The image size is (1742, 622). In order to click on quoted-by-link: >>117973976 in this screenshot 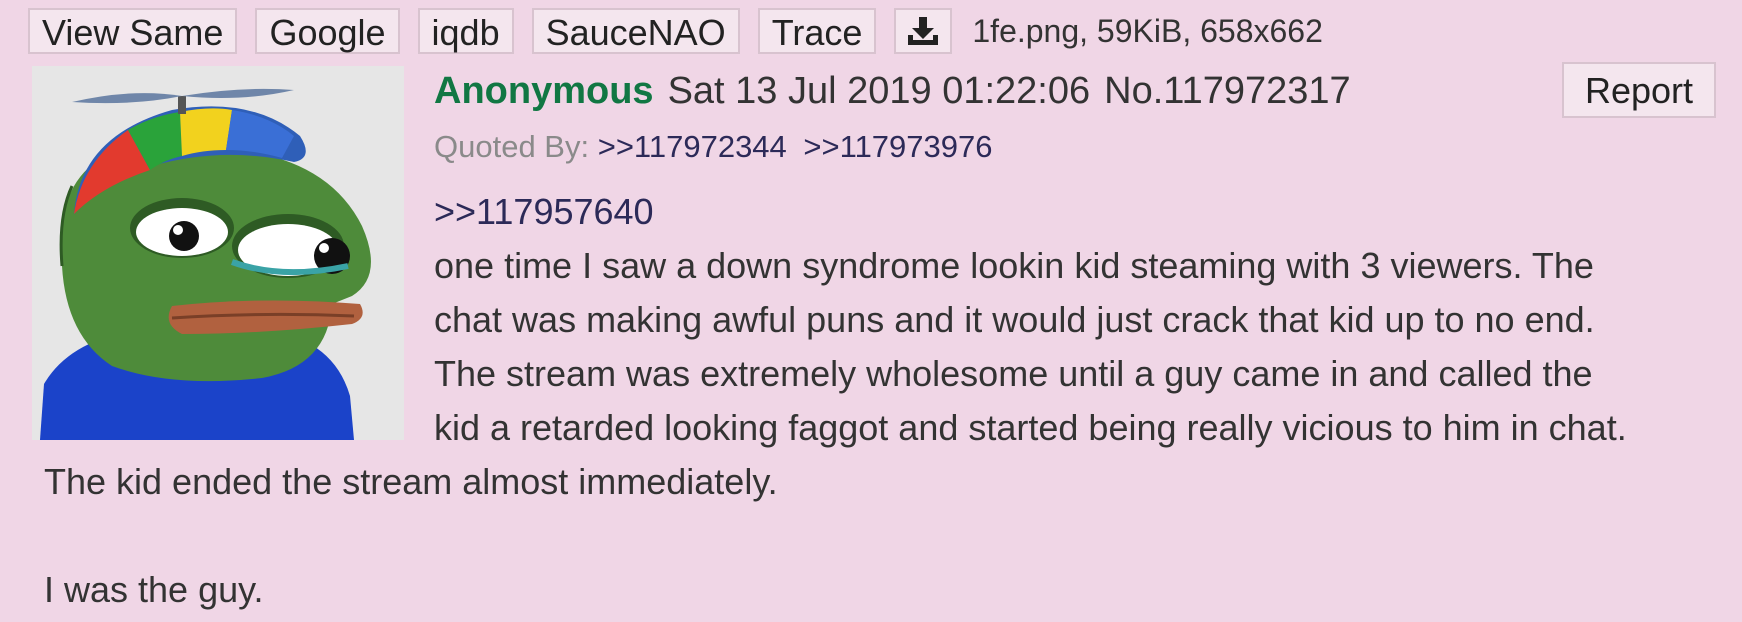, I will do `click(897, 146)`.